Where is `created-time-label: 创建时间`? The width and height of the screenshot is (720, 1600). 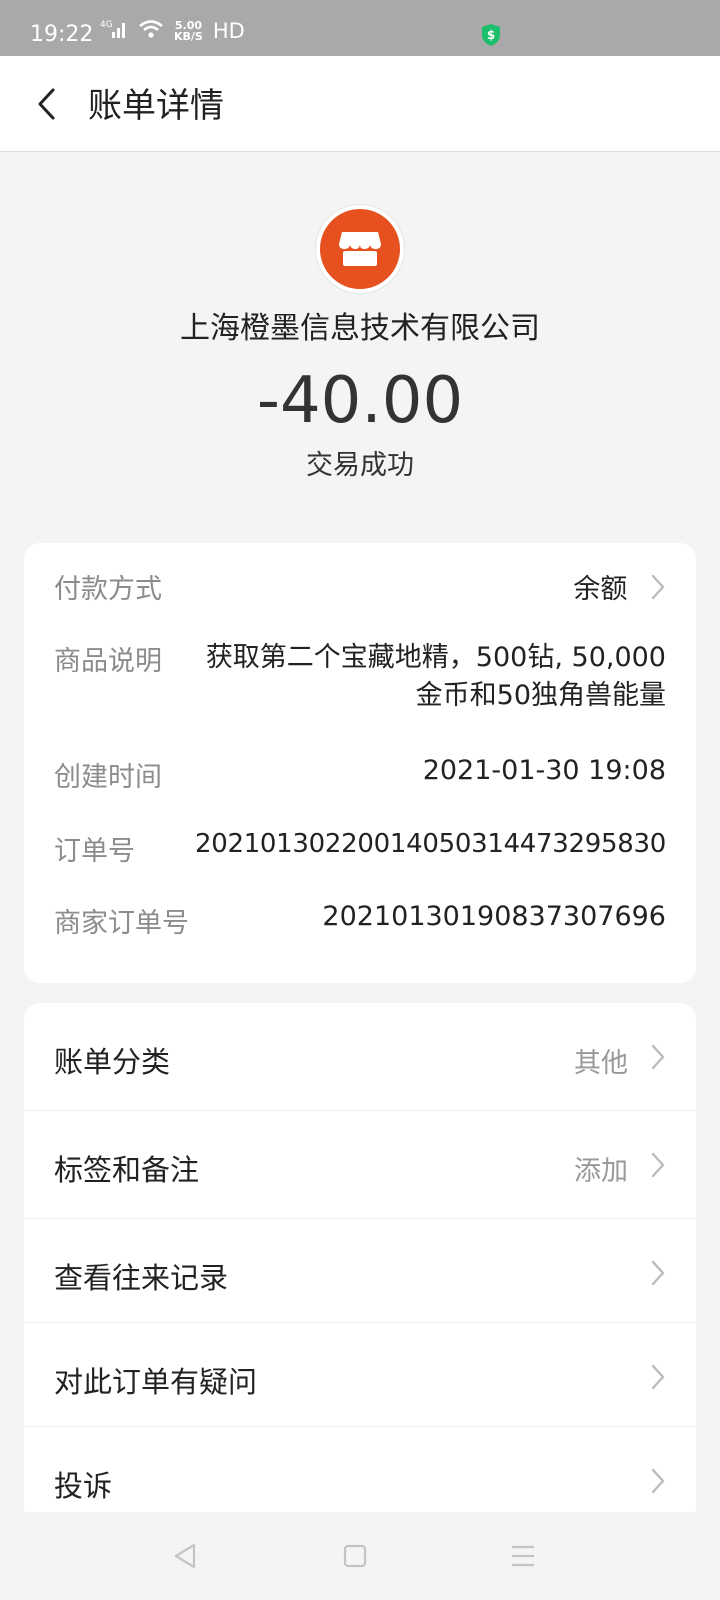
created-time-label: 创建时间 is located at coordinates (108, 777).